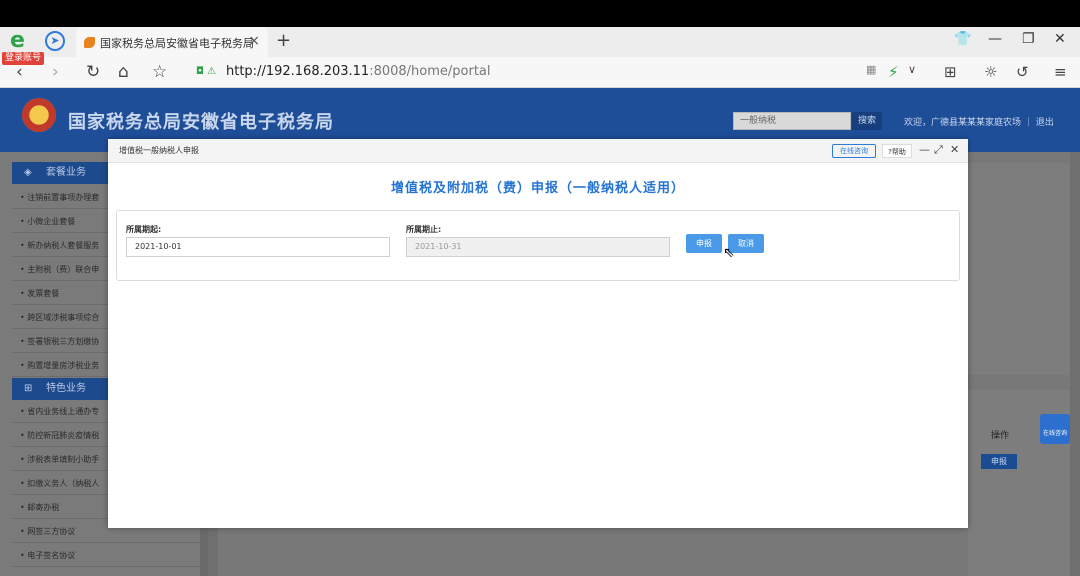  I want to click on sidebar-item-label: 涉税表单填制小助手, so click(63, 459).